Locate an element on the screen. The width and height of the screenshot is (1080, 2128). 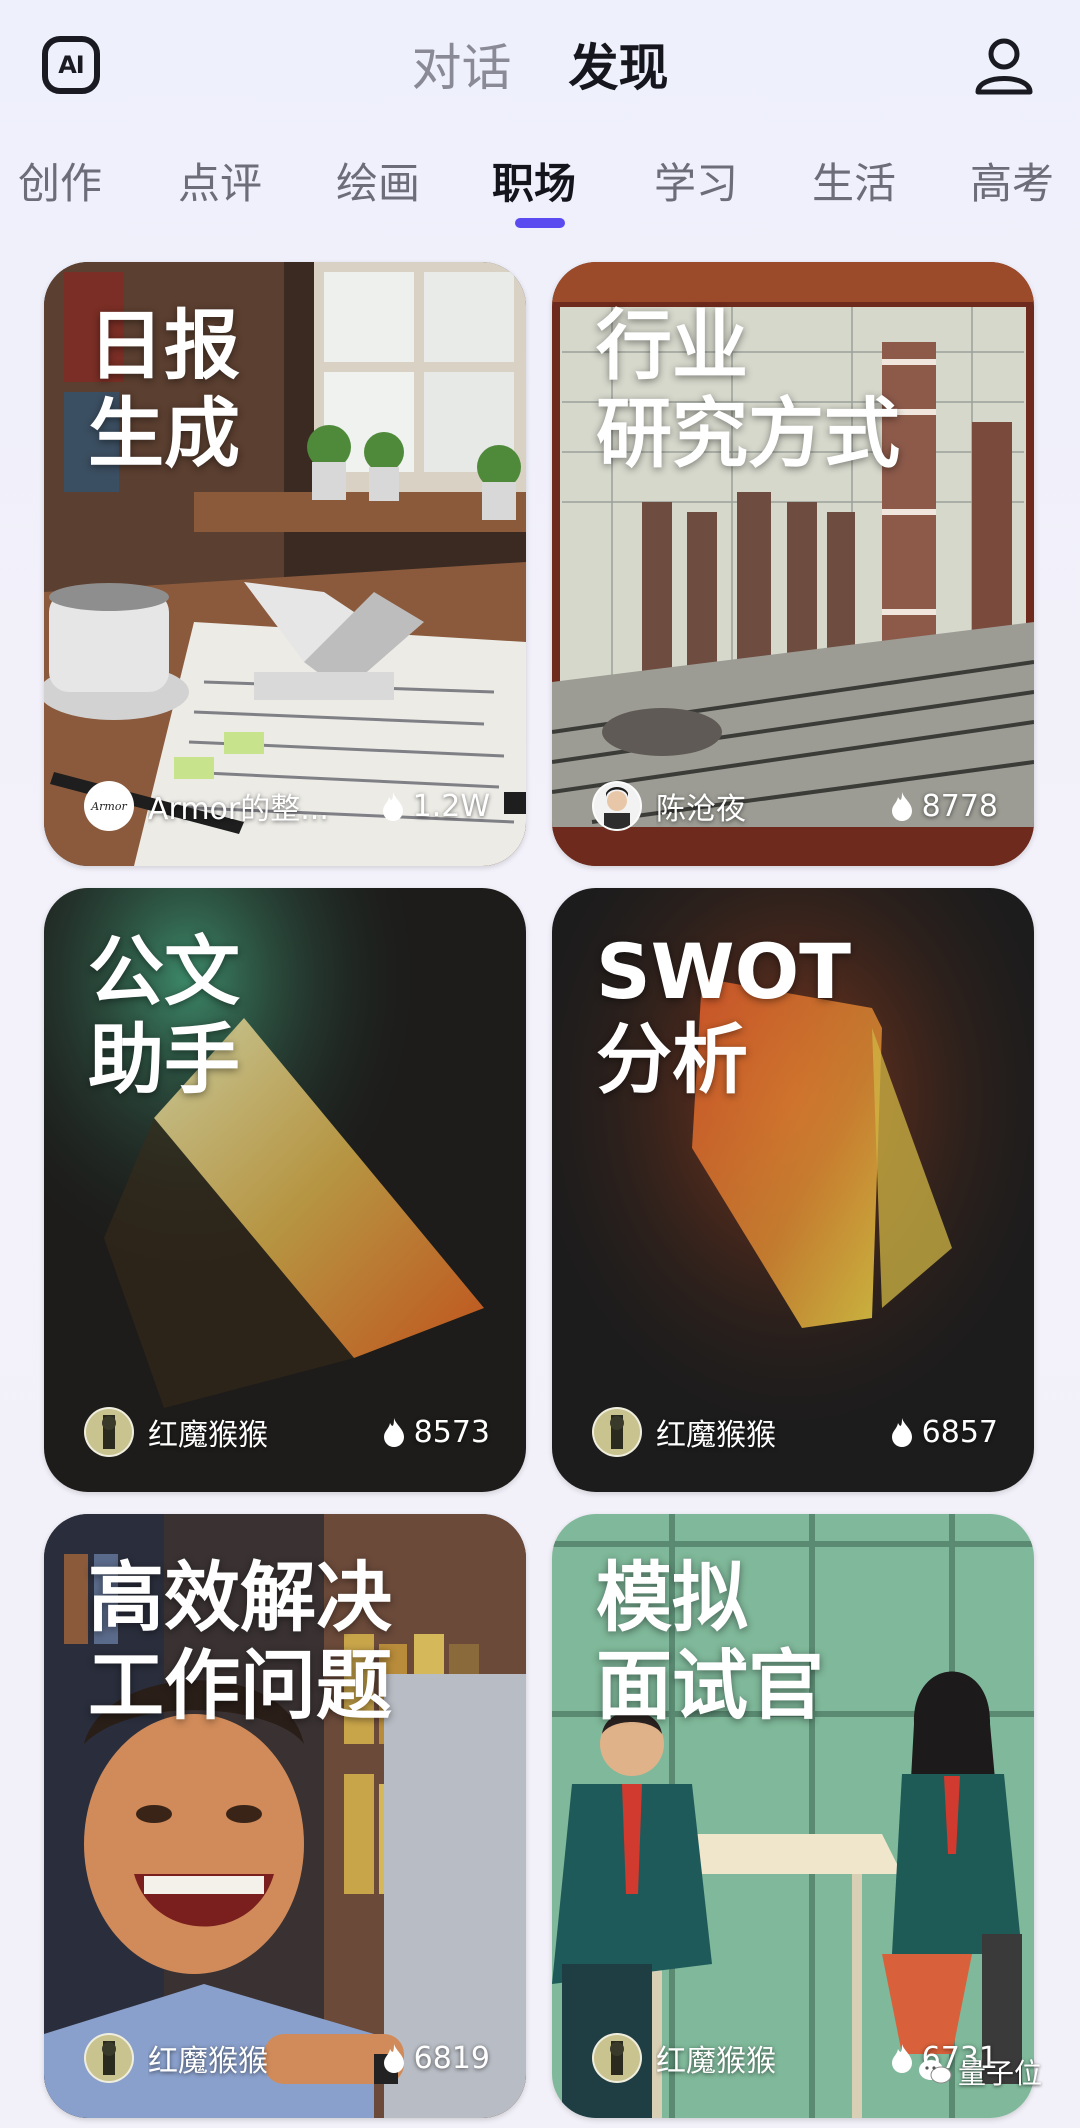
card-title: SWOT 分析 is located at coordinates (724, 1015).